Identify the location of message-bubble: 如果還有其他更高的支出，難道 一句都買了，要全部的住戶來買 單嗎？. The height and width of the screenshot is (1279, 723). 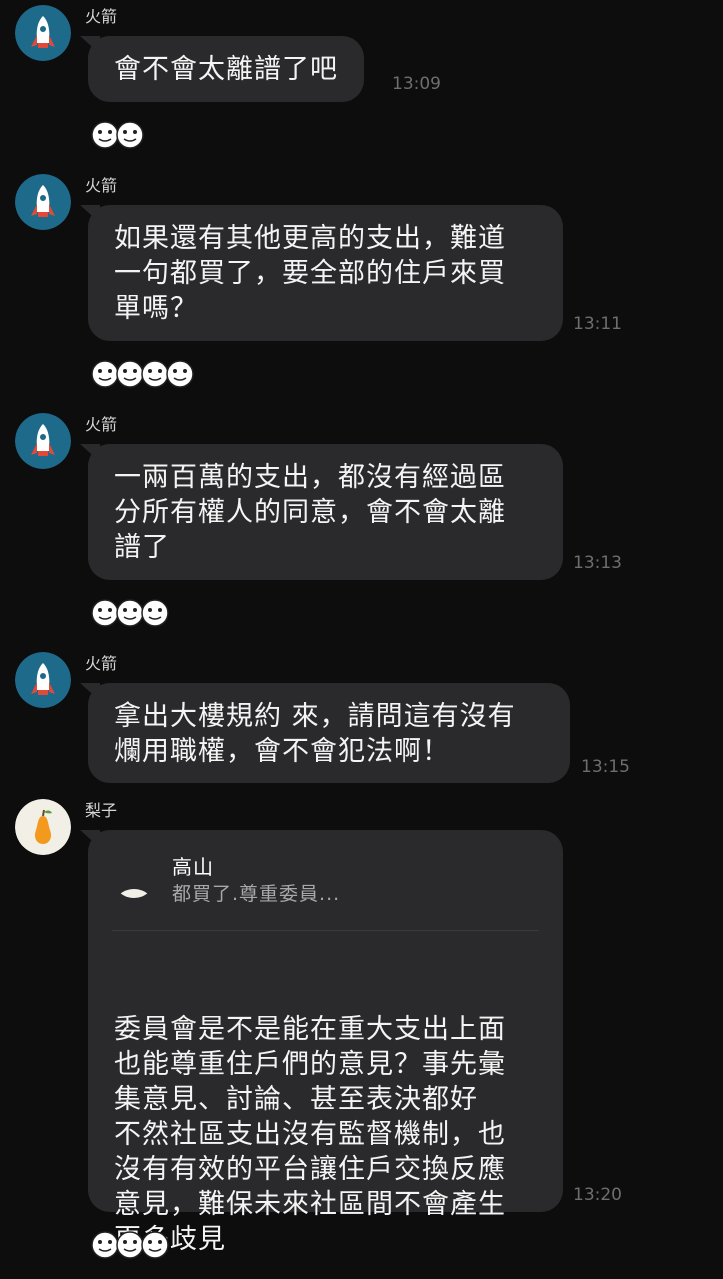
(325, 273).